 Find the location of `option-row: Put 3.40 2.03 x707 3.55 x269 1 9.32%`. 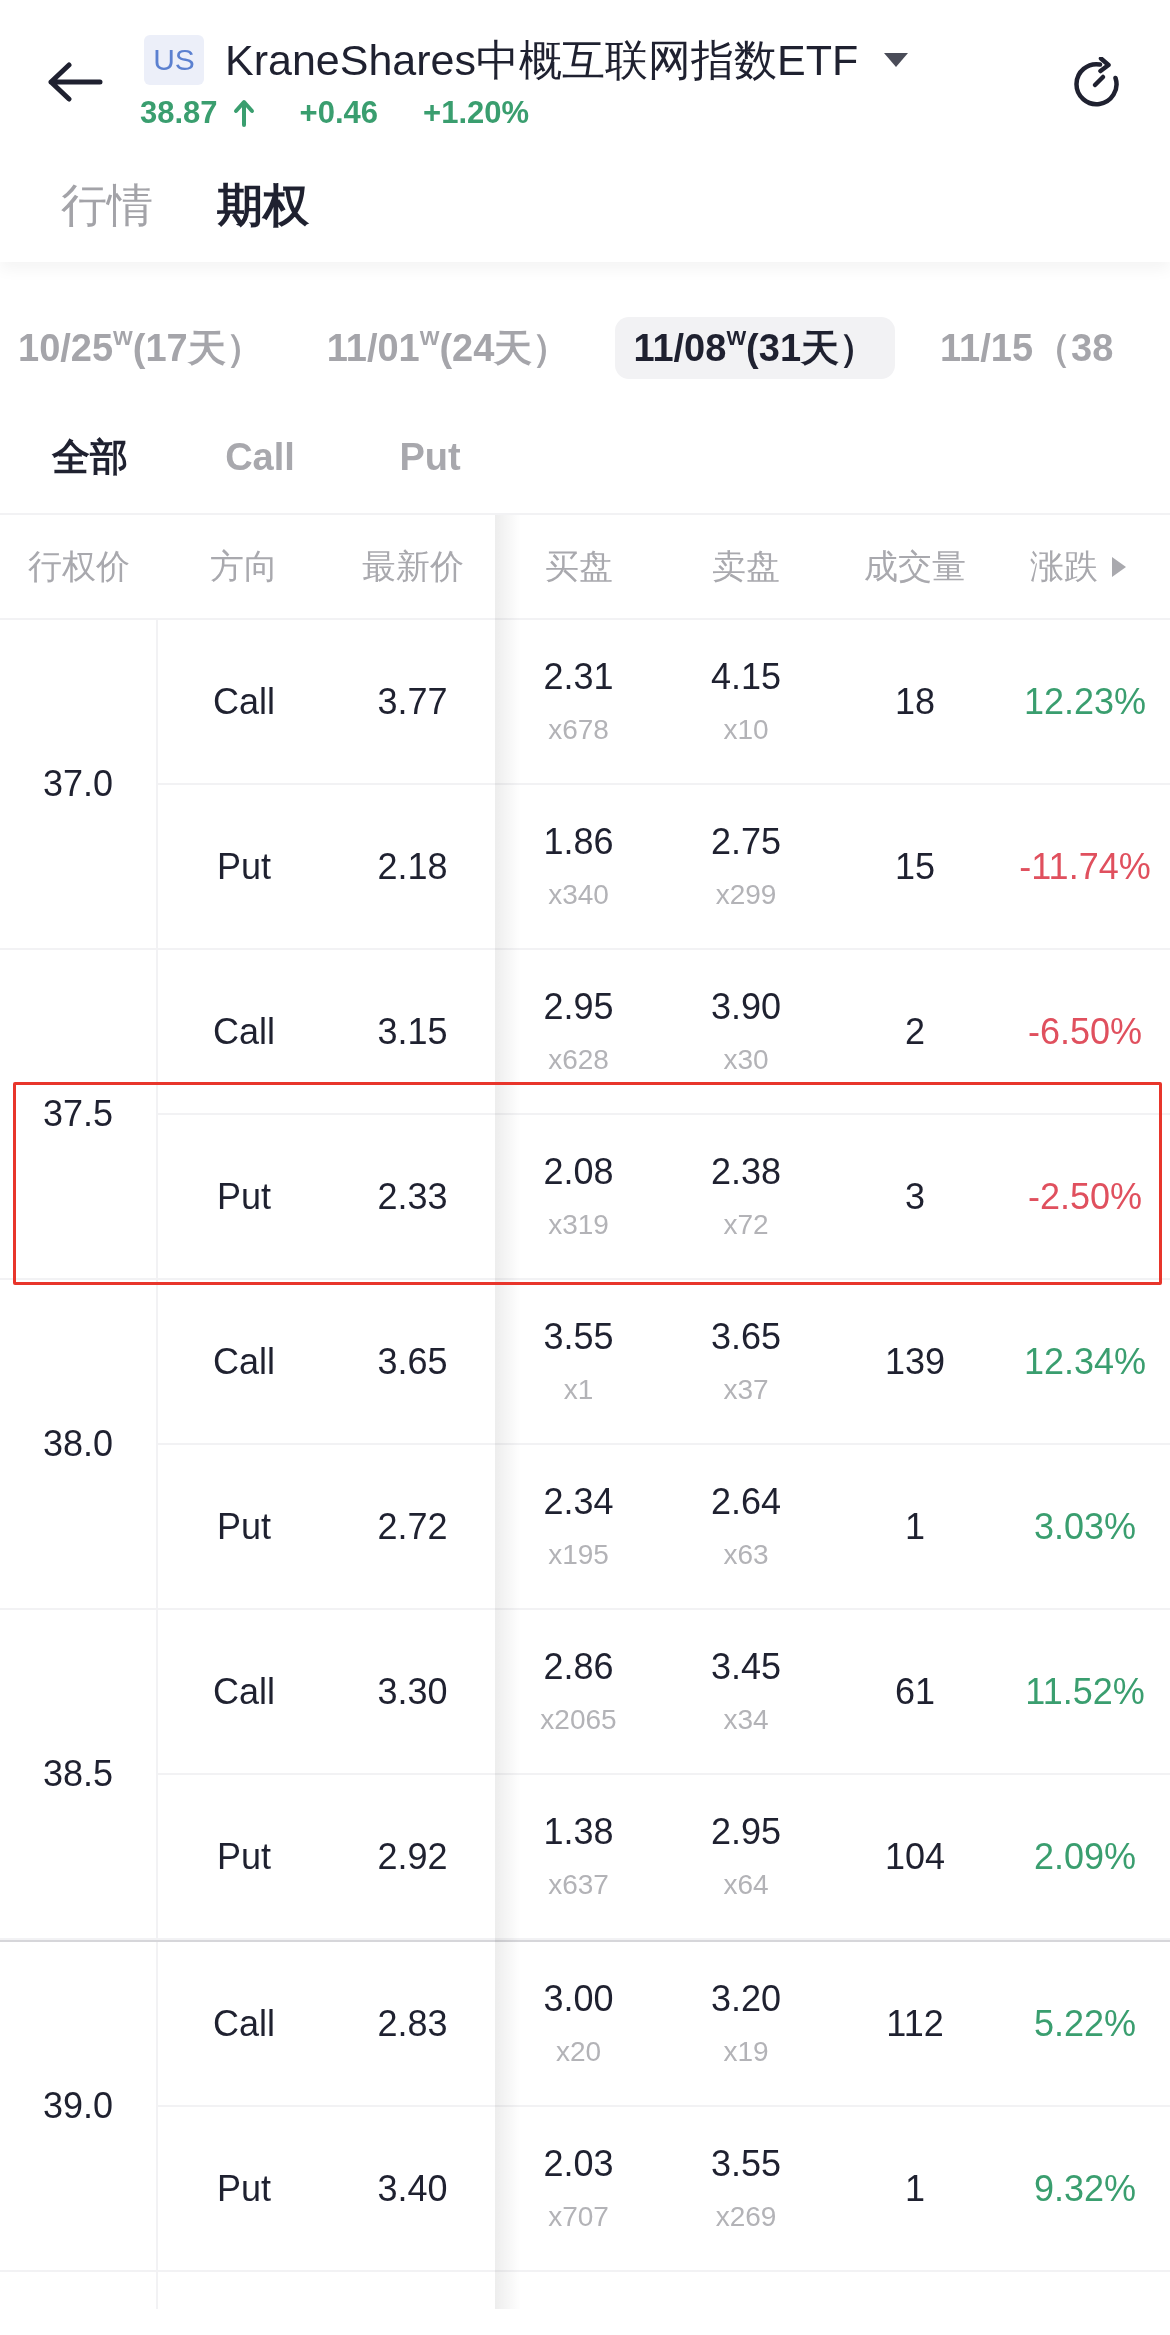

option-row: Put 3.40 2.03 x707 3.55 x269 1 9.32% is located at coordinates (664, 2189).